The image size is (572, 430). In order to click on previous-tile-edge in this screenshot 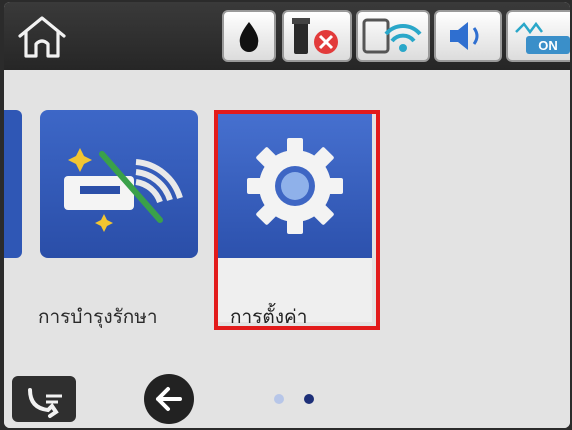, I will do `click(13, 184)`.